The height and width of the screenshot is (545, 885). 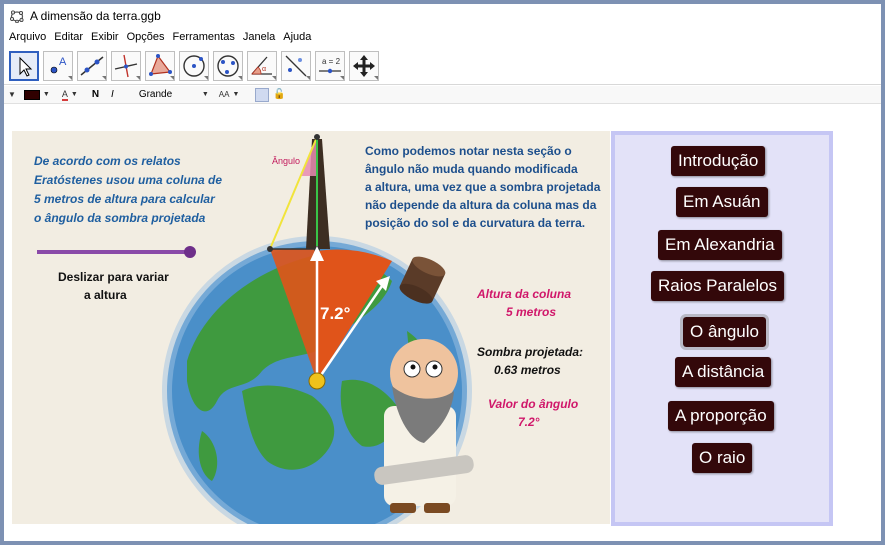 What do you see at coordinates (113, 277) in the screenshot?
I see `slider-caption-1: Deslizar para variar` at bounding box center [113, 277].